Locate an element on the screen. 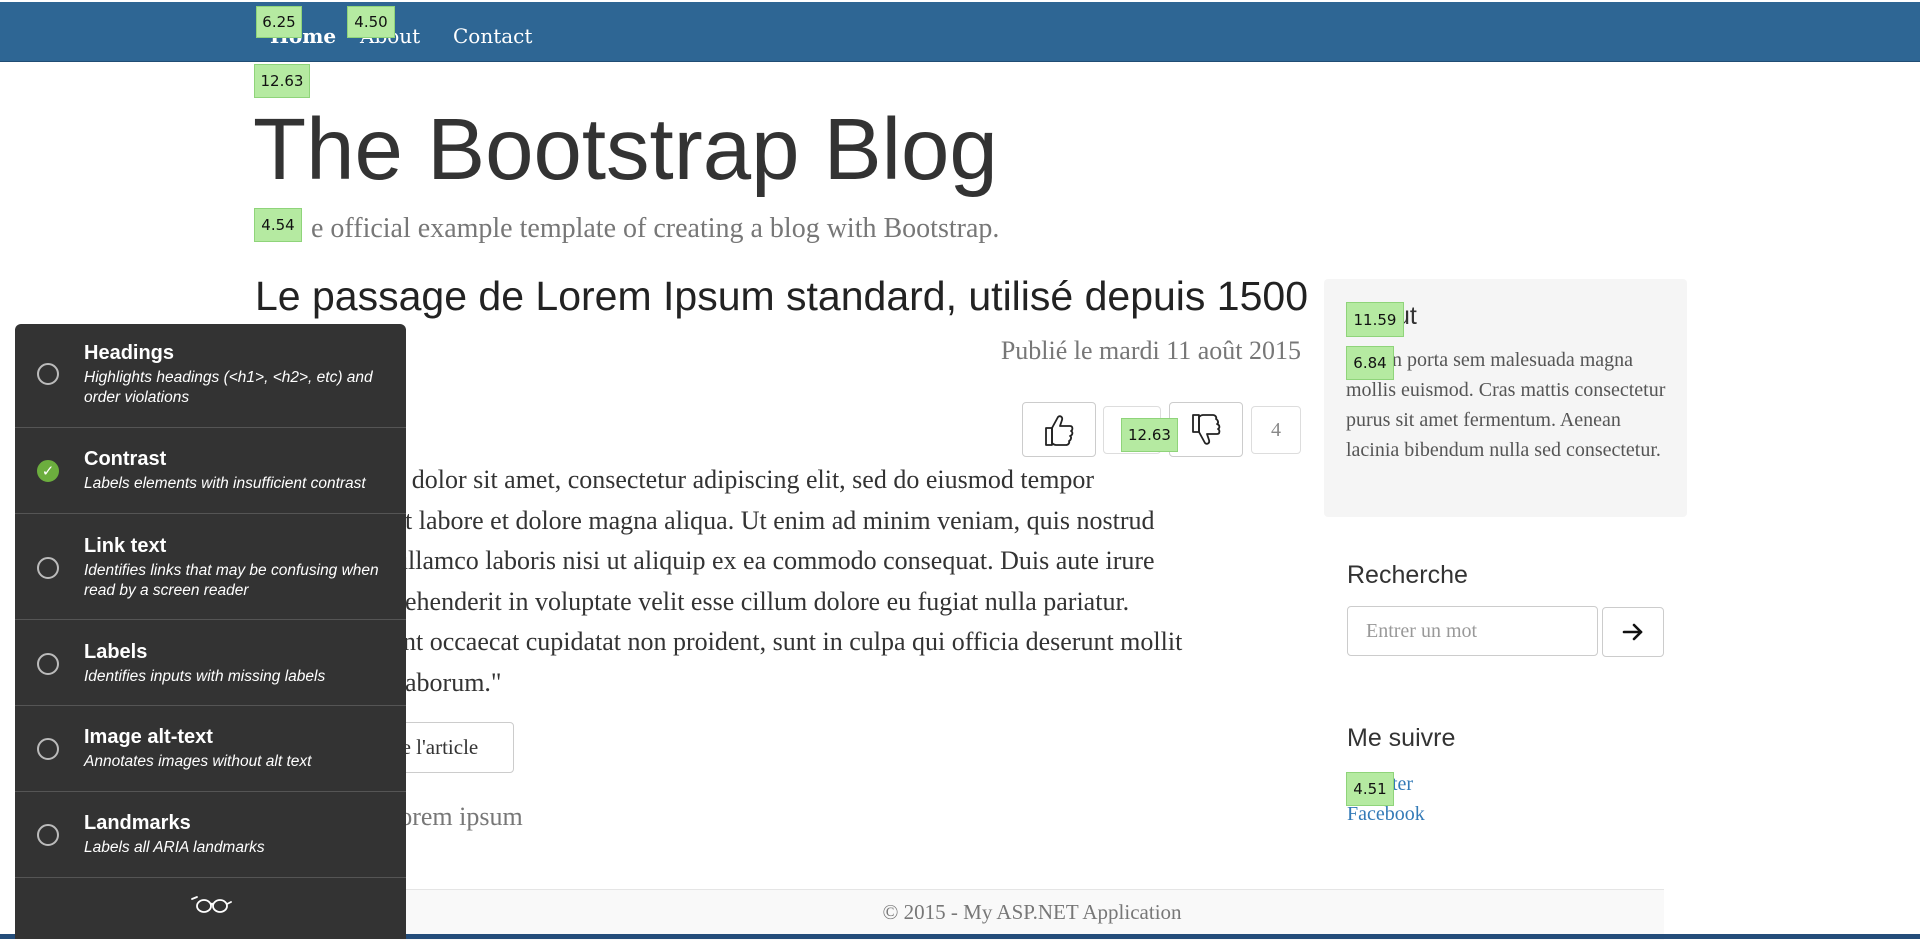 This screenshot has height=940, width=1920. nav-link-contact: Contact is located at coordinates (492, 36).